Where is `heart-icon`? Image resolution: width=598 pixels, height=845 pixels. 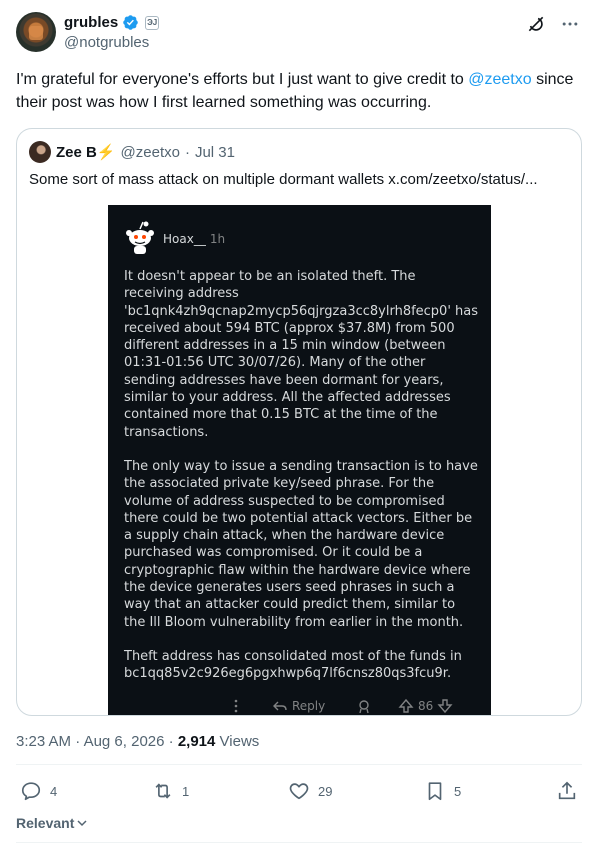 heart-icon is located at coordinates (299, 791).